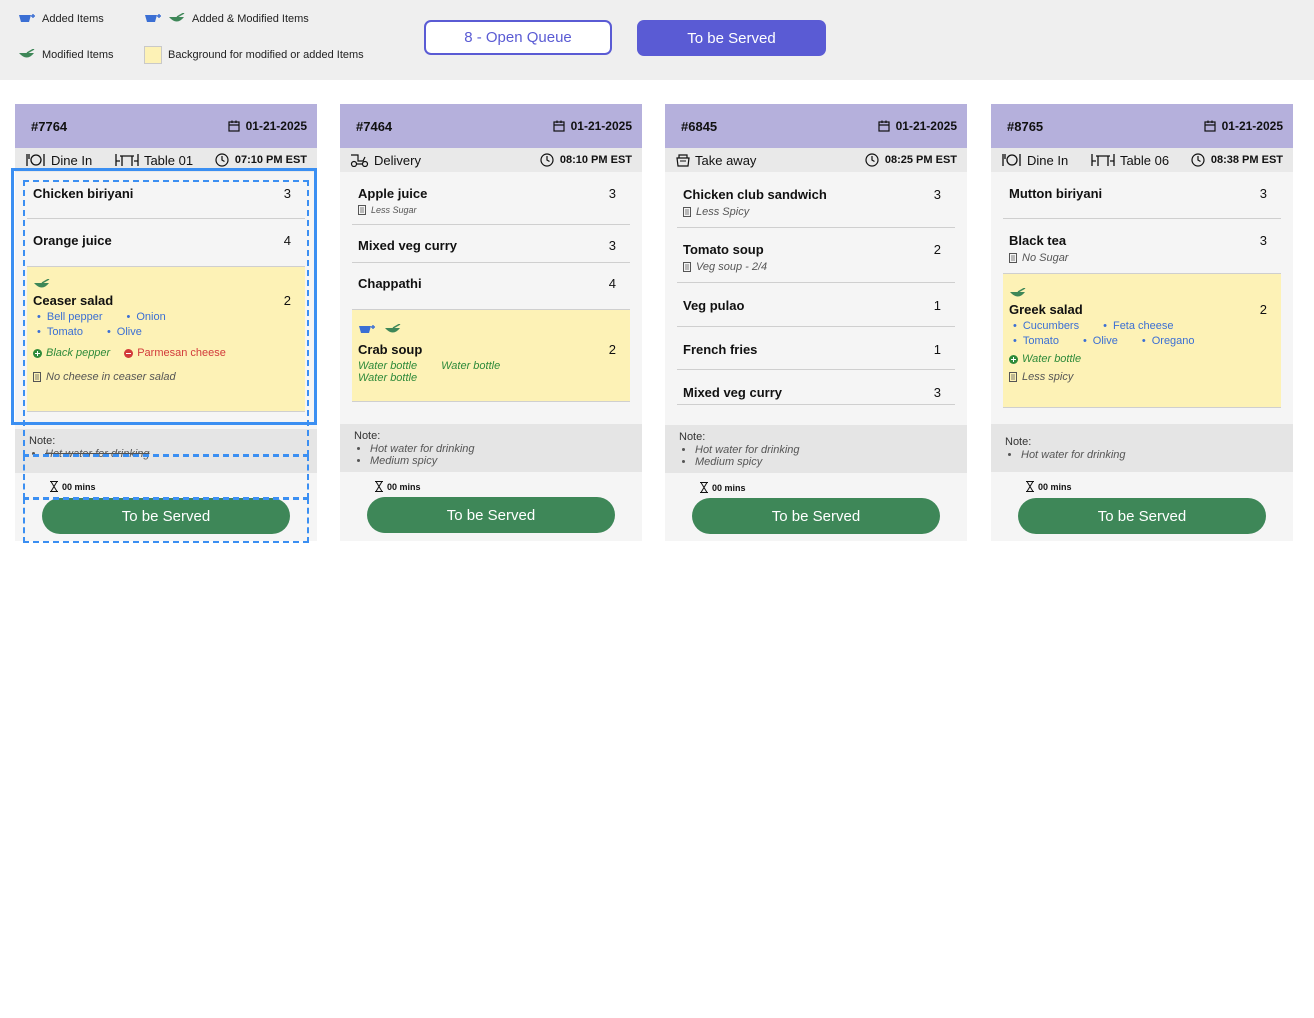 The image size is (1314, 1018). Describe the element at coordinates (612, 283) in the screenshot. I see `item-qty: 4` at that location.